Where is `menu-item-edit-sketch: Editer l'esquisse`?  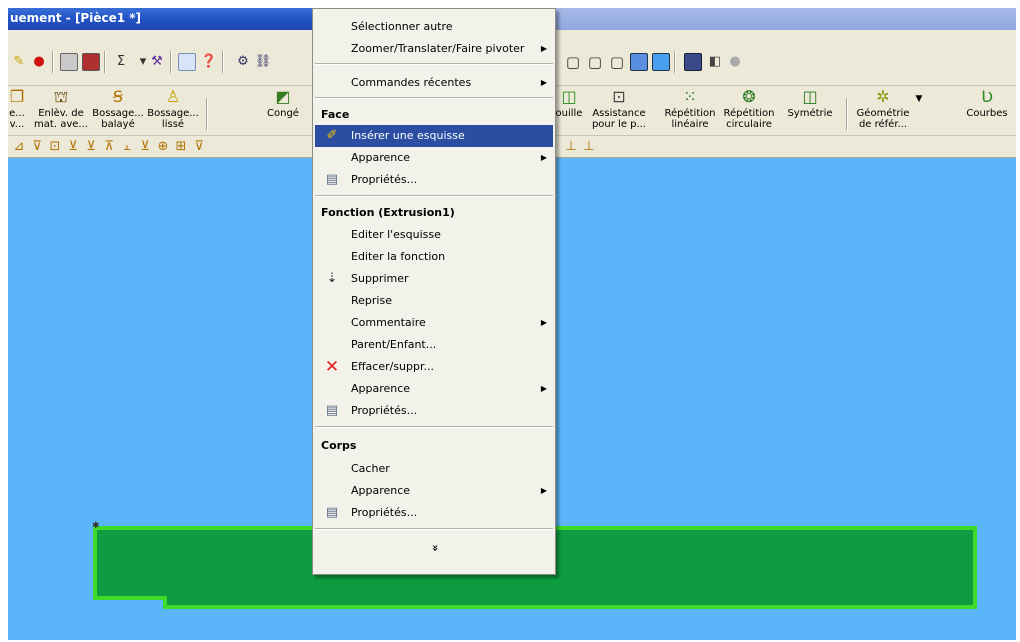 menu-item-edit-sketch: Editer l'esquisse is located at coordinates (434, 235).